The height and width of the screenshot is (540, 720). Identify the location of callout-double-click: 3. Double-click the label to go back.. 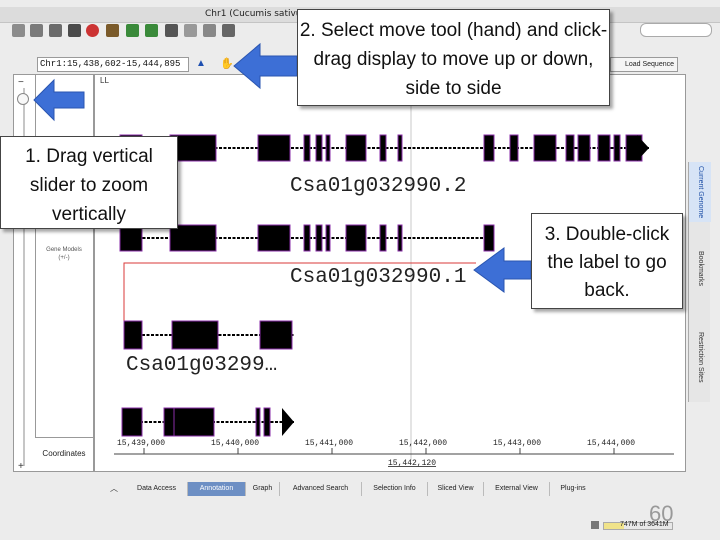
(607, 261).